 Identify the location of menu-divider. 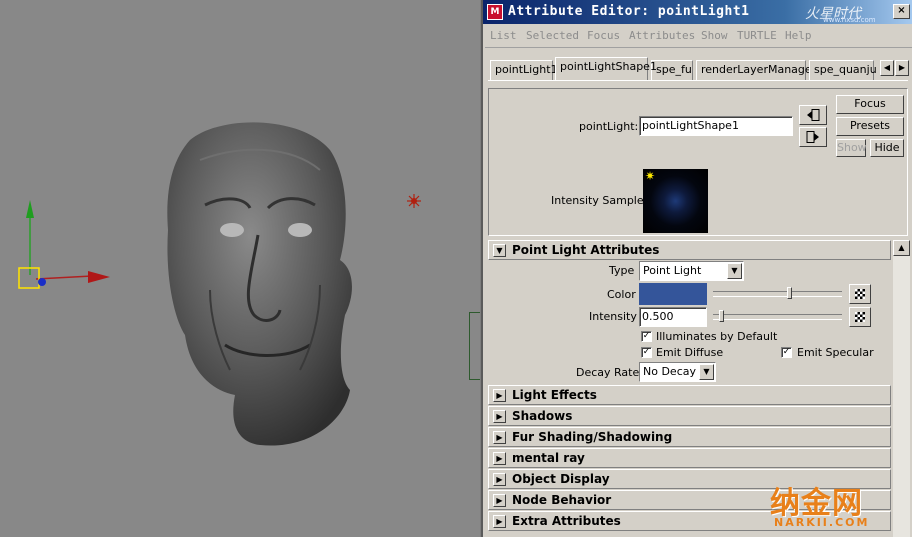
(698, 47).